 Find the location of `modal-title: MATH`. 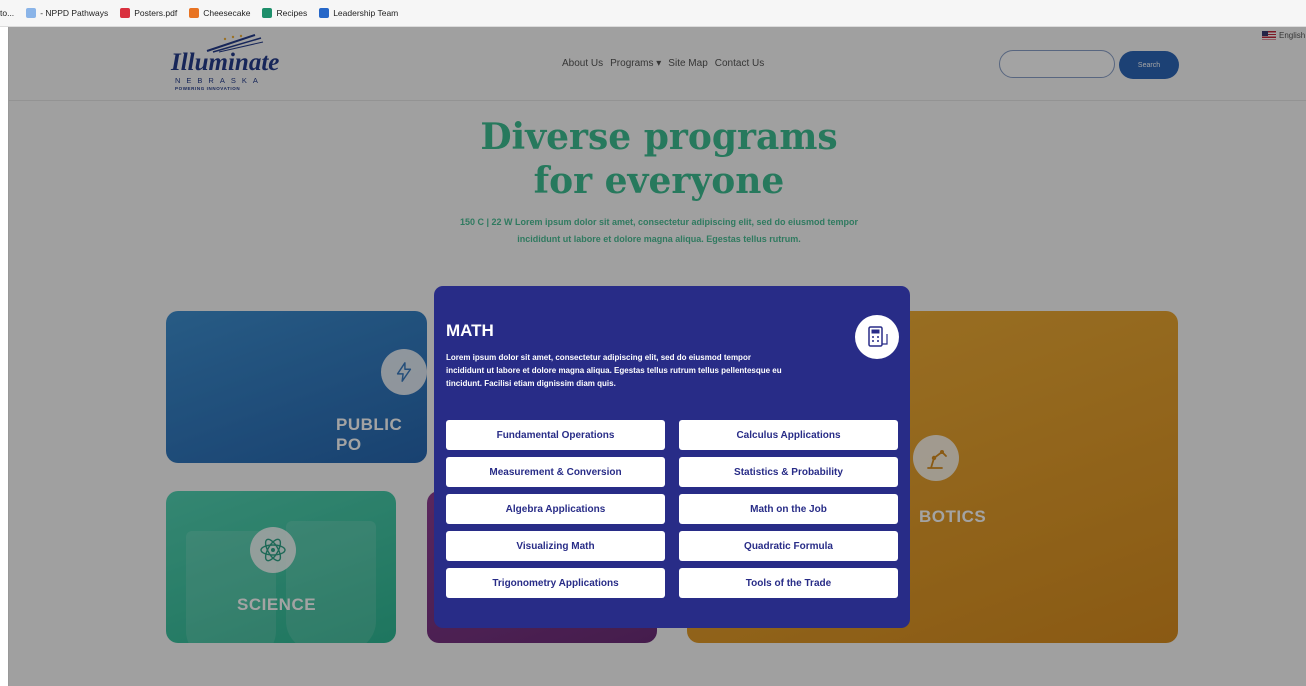

modal-title: MATH is located at coordinates (470, 330).